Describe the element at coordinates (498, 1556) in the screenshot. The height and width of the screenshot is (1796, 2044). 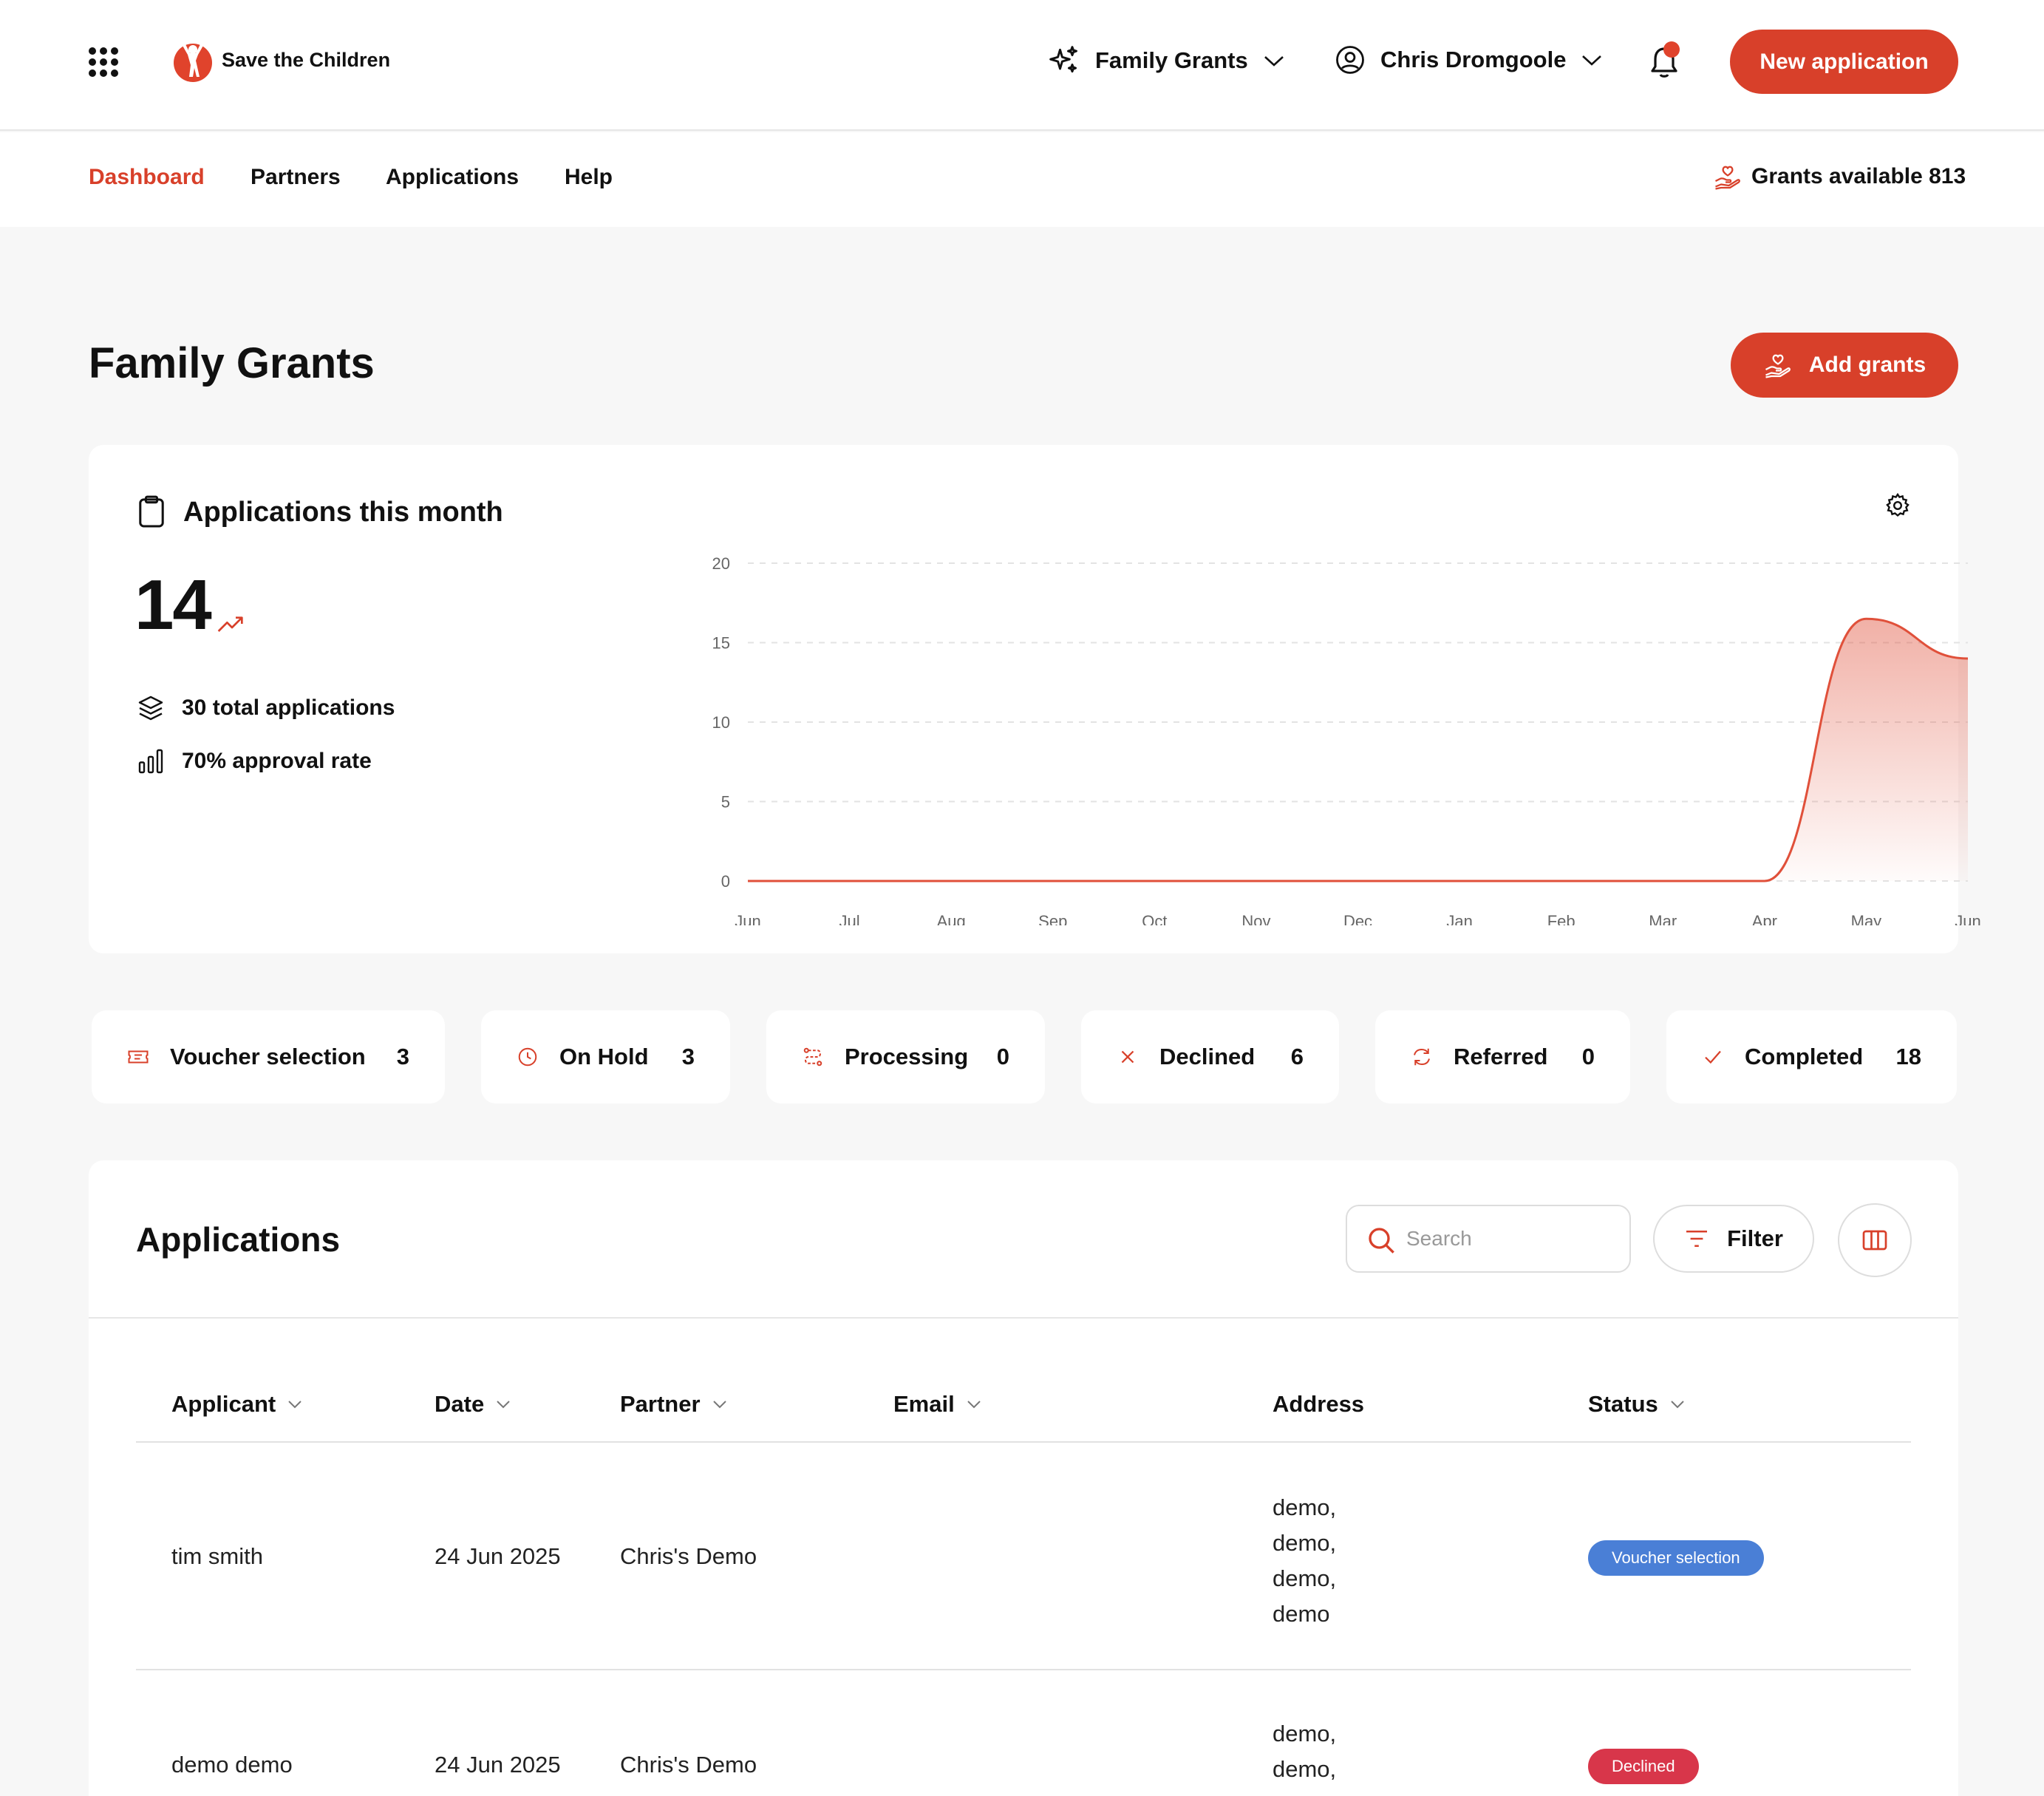
I see `cell-date: 24 Jun 2025` at that location.